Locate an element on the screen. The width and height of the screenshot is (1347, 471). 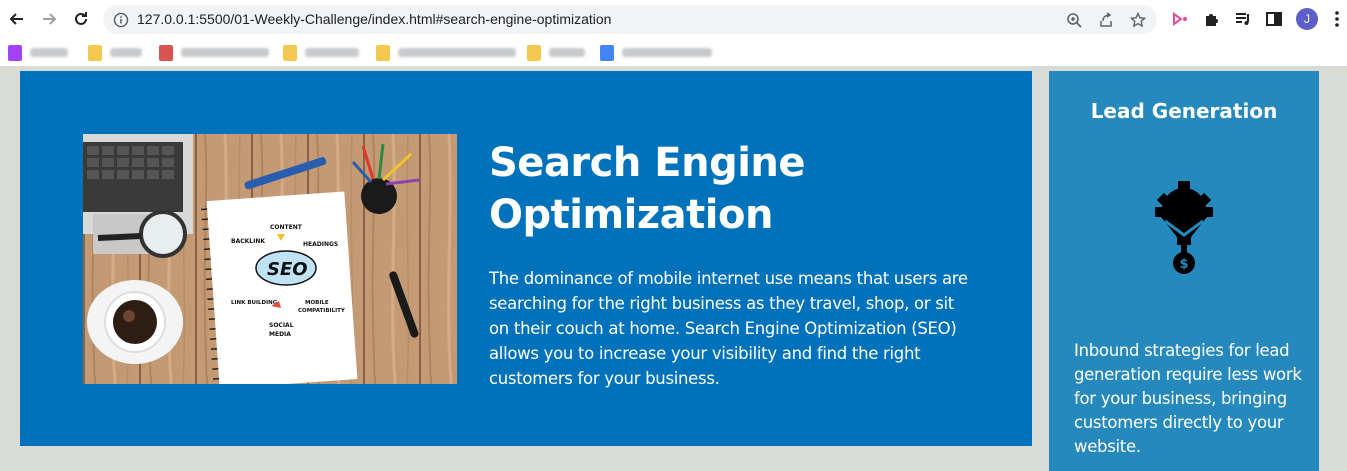
lead-funnel-icon: $ is located at coordinates (1184, 231).